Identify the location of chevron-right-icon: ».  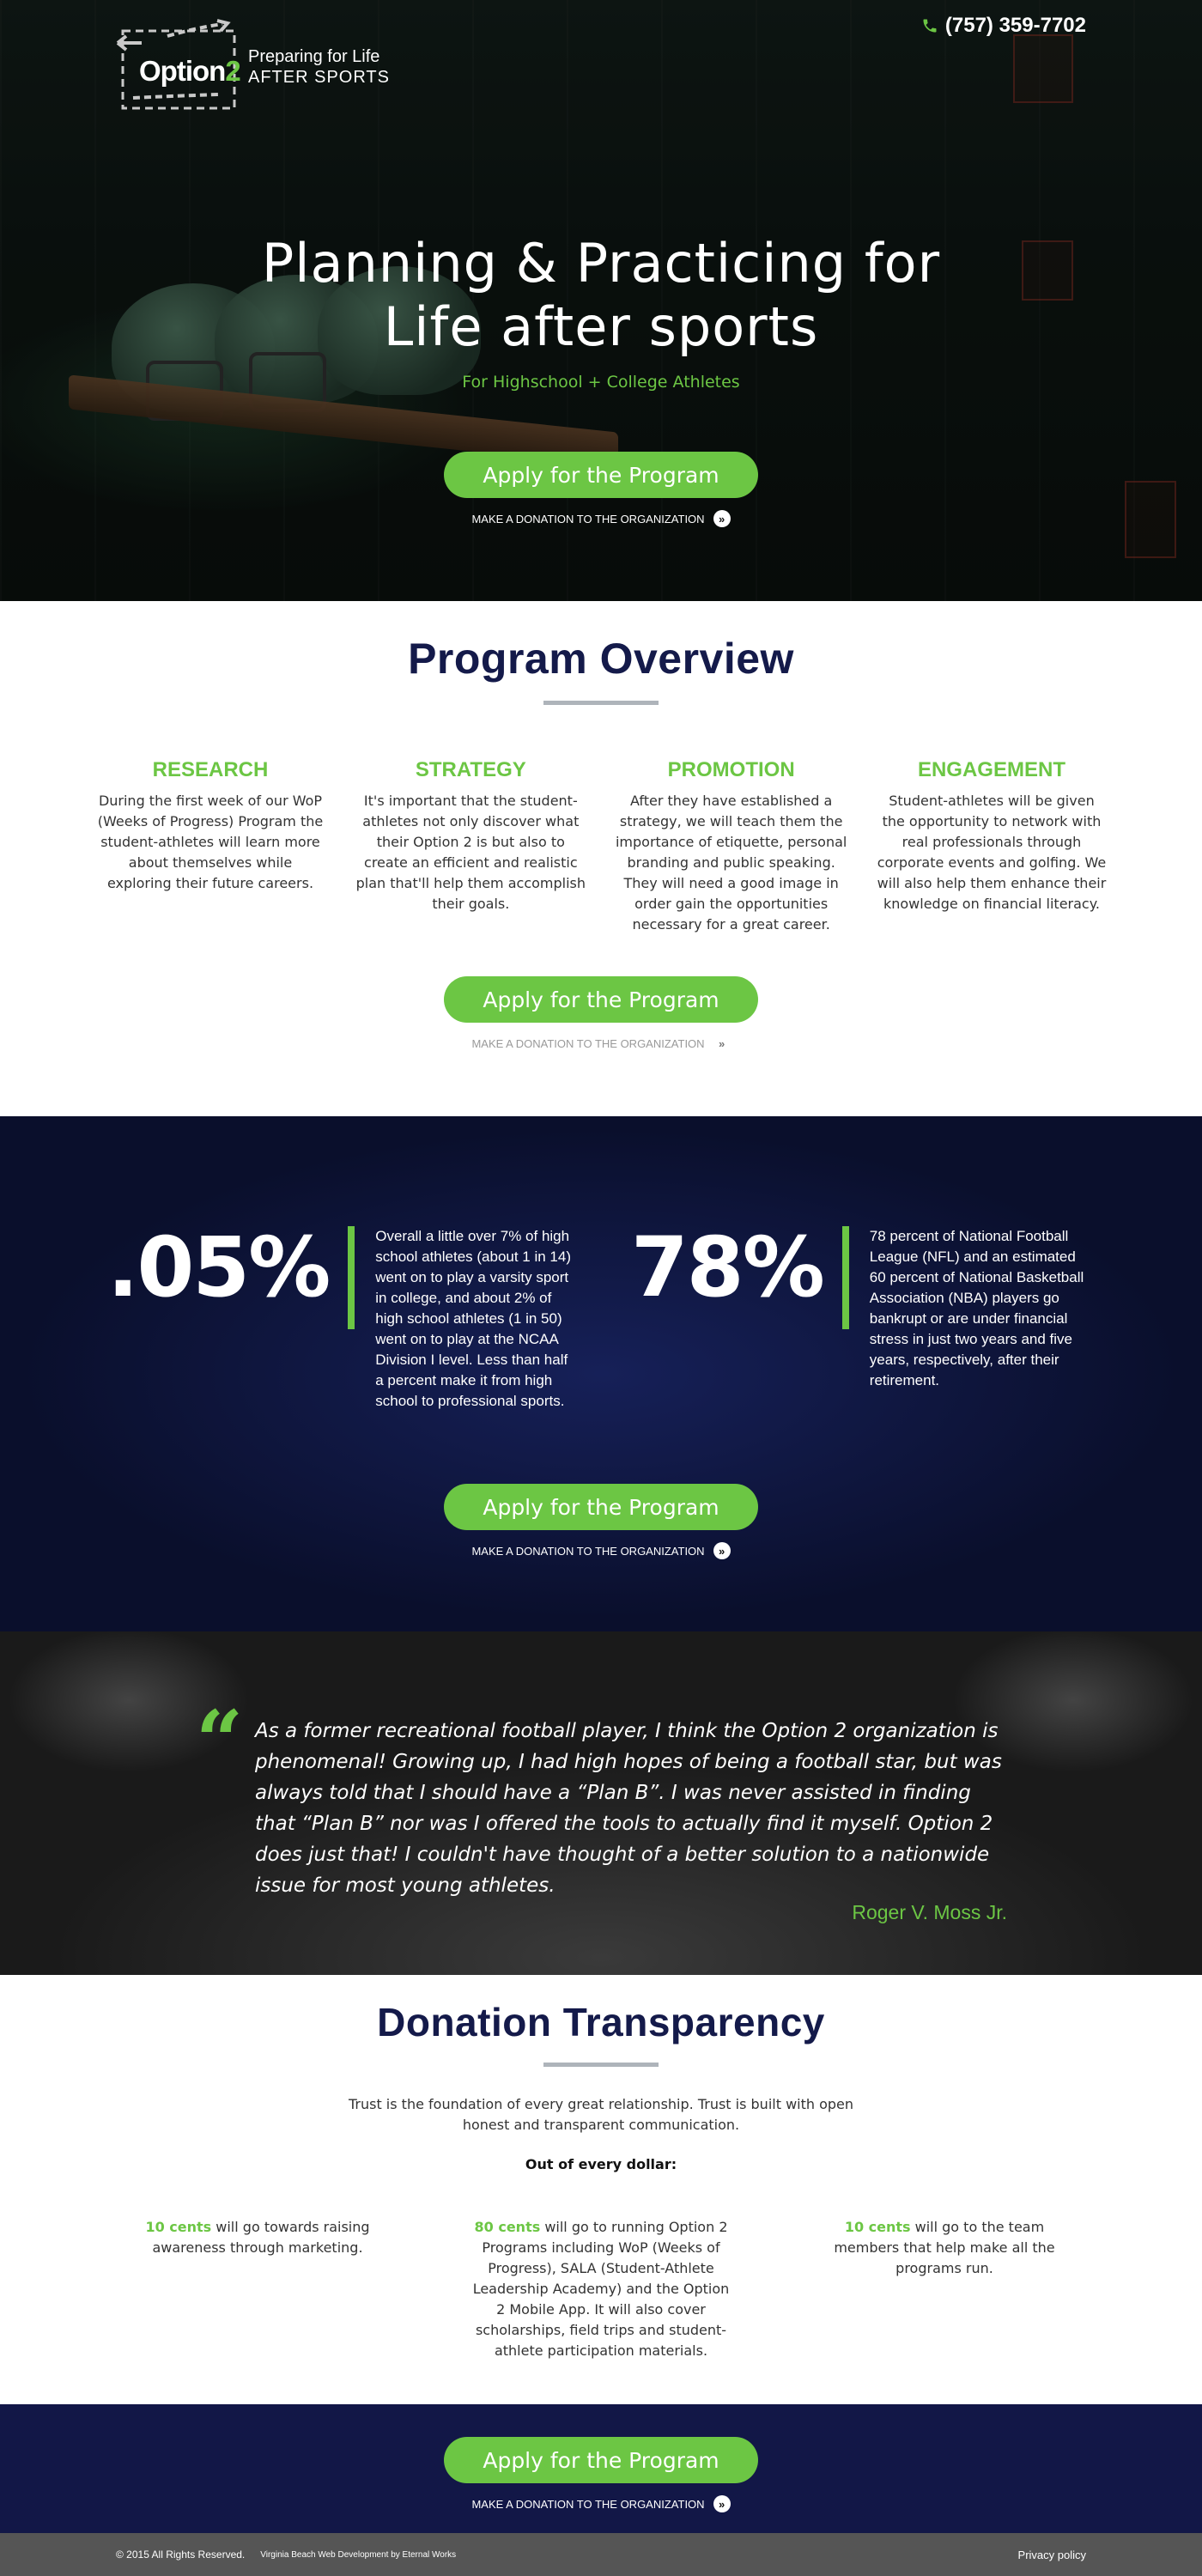
(721, 1043).